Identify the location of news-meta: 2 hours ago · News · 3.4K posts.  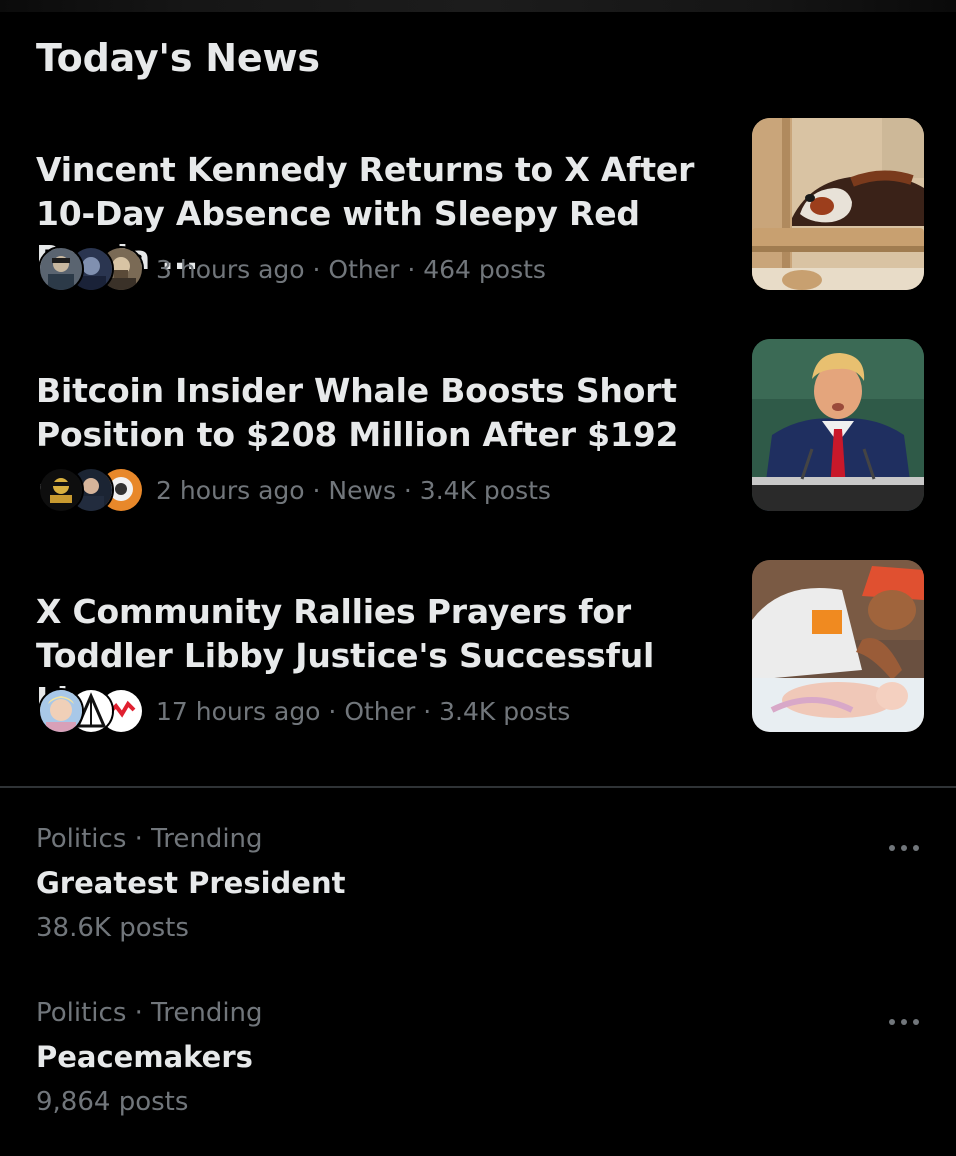
(293, 490).